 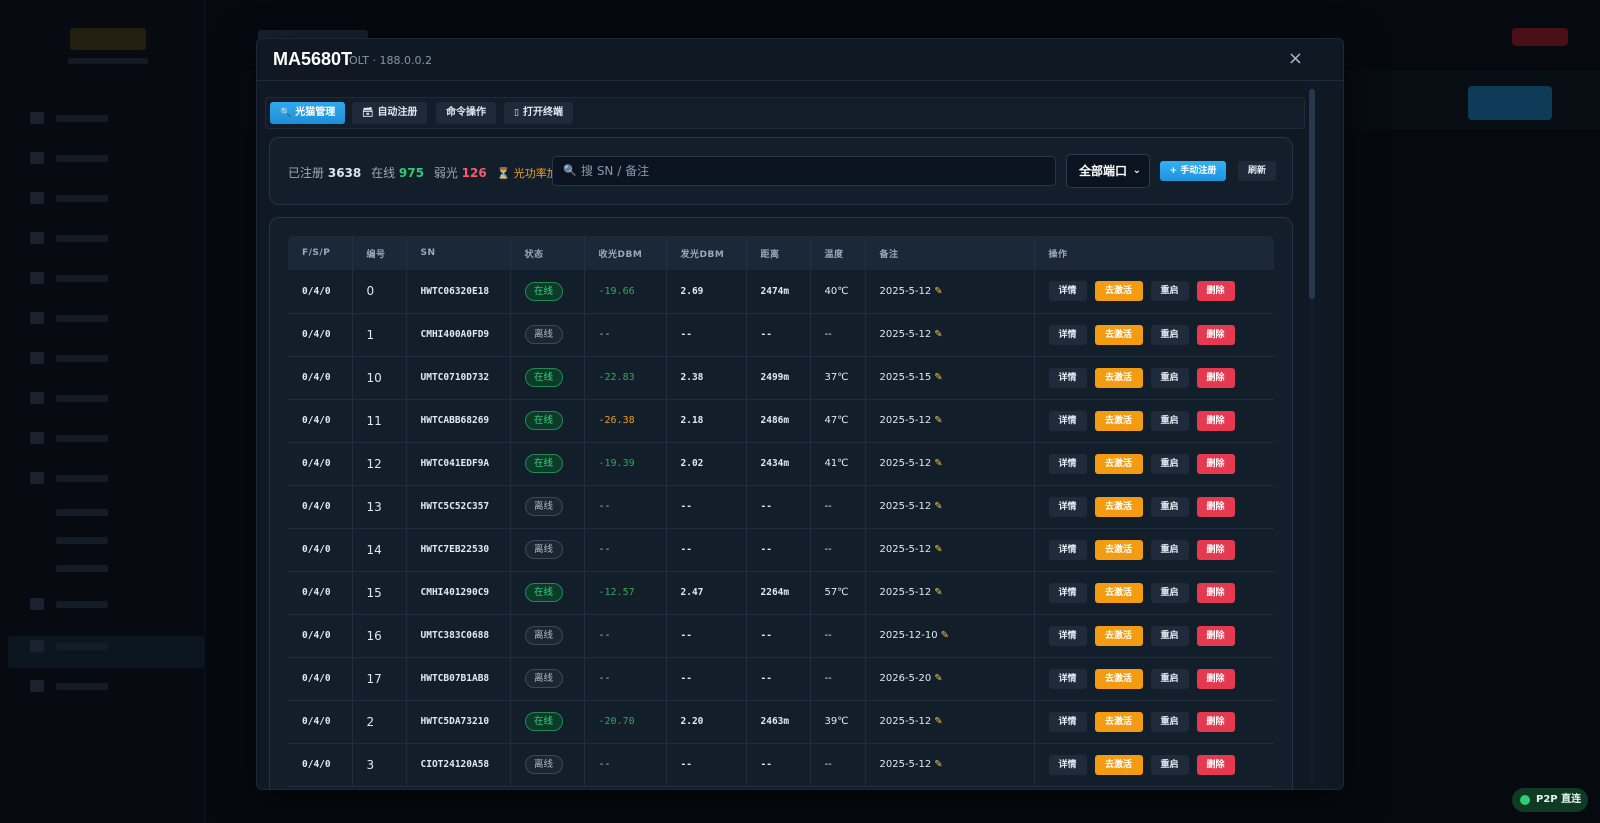 I want to click on status-badge: 离线, so click(x=543, y=549).